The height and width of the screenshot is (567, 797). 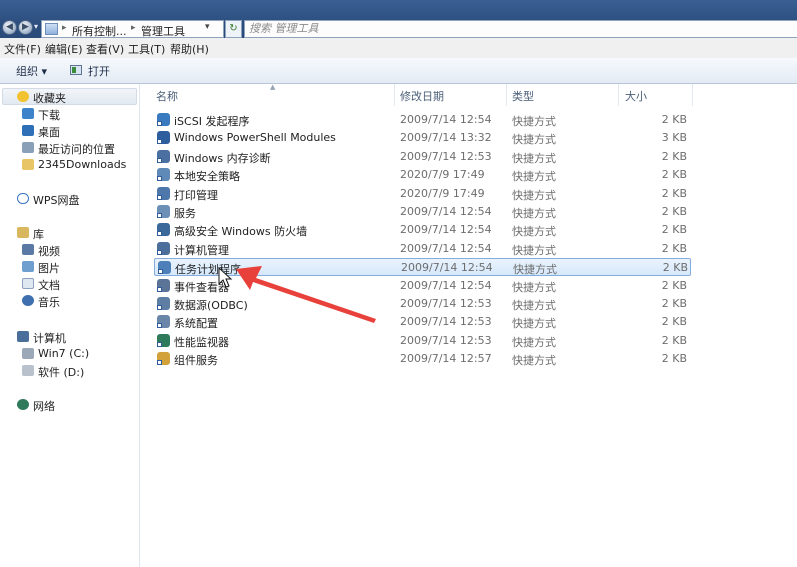 I want to click on file-row: Windows 内存诊断 2009/7/14 12:53 快捷方式 2 KB, so click(x=422, y=157).